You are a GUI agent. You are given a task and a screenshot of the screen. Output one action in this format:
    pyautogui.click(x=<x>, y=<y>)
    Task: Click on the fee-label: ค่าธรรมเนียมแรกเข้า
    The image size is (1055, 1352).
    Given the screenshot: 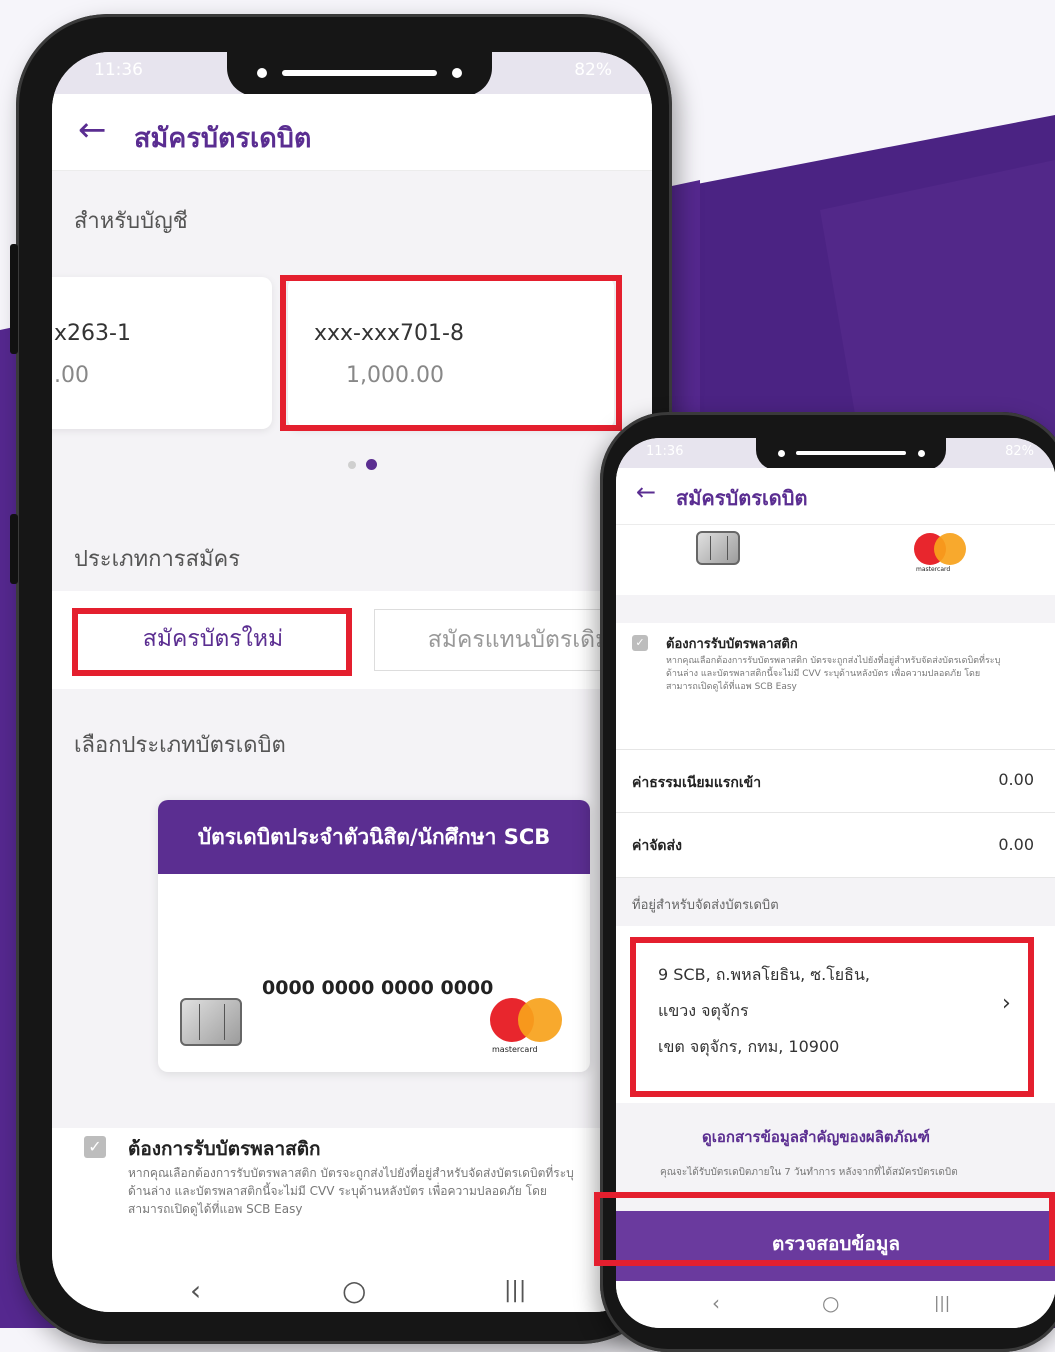 What is the action you would take?
    pyautogui.click(x=697, y=783)
    